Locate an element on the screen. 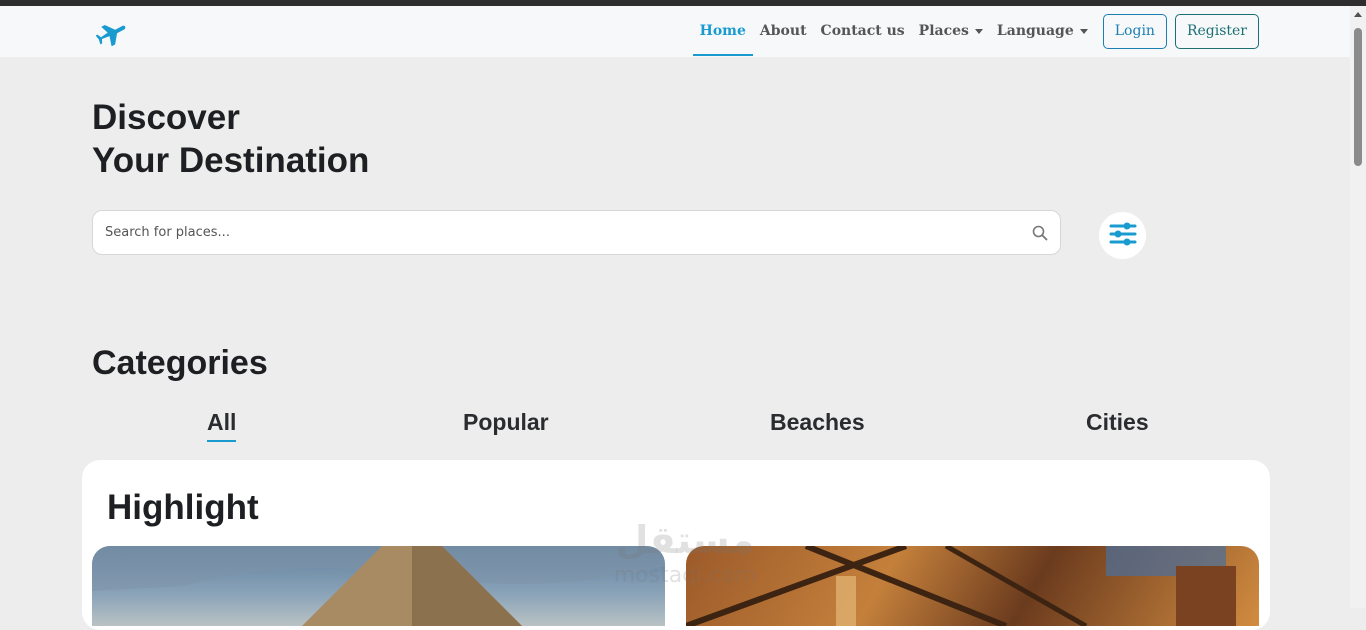 This screenshot has width=1366, height=630. register-button: Register is located at coordinates (1216, 31).